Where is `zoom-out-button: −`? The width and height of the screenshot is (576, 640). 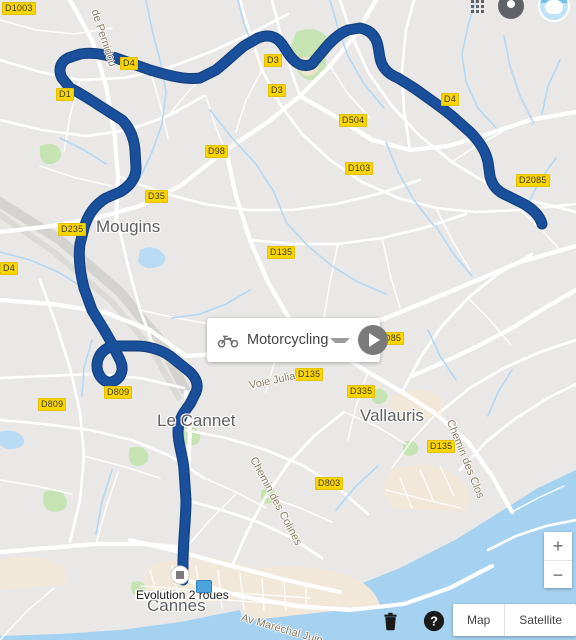 zoom-out-button: − is located at coordinates (558, 574).